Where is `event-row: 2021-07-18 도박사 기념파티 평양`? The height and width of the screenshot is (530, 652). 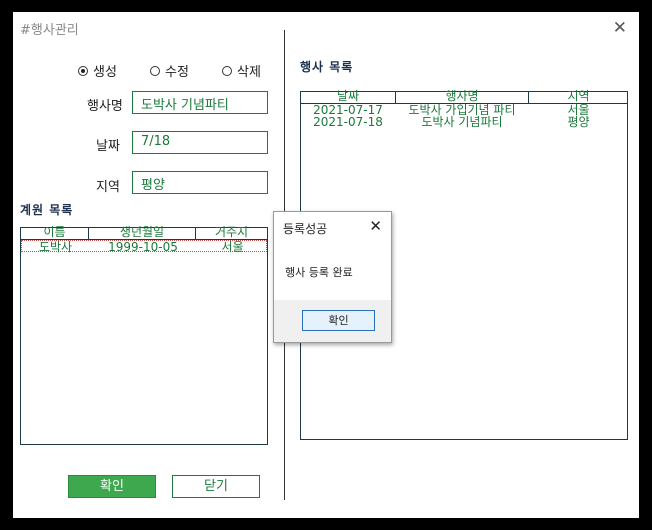
event-row: 2021-07-18 도박사 기념파티 평양 is located at coordinates (464, 122).